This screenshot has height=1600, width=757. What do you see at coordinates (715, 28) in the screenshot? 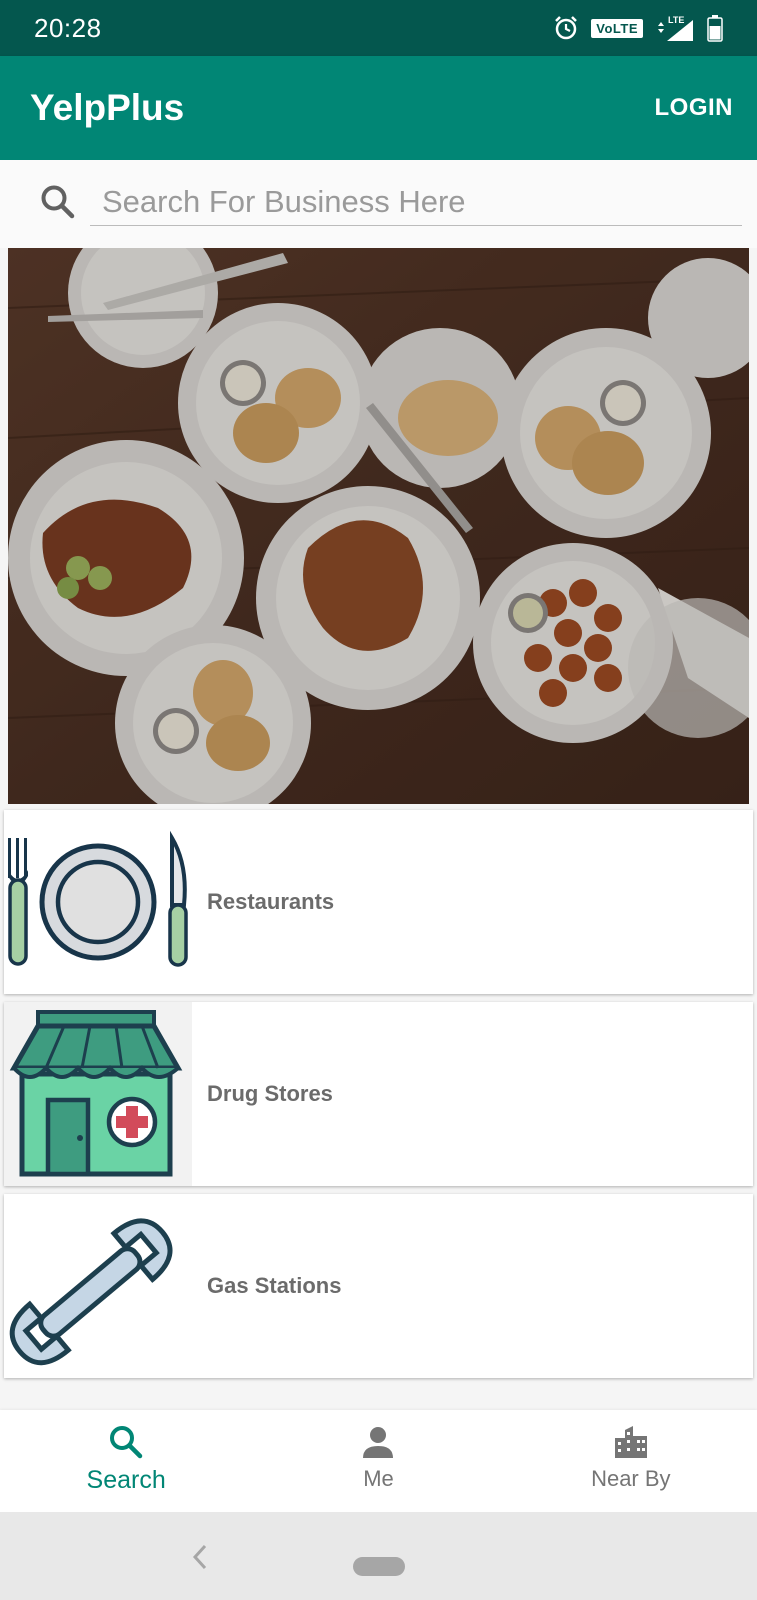
I see `battery-icon` at bounding box center [715, 28].